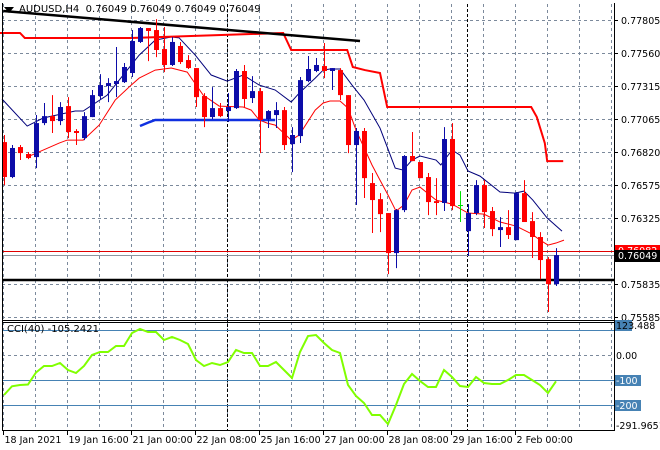 Image resolution: width=660 pixels, height=450 pixels. I want to click on price-axis-label: 0.77805, so click(640, 21).